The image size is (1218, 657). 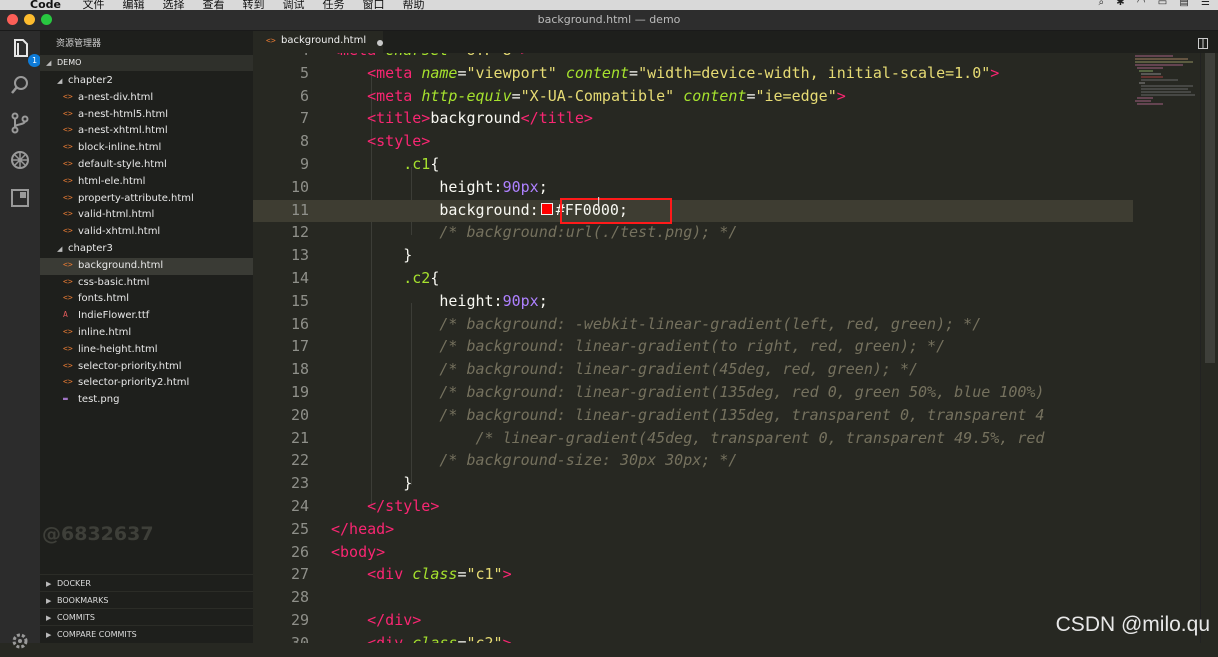 What do you see at coordinates (1205, 4) in the screenshot?
I see `list-icon: ☰` at bounding box center [1205, 4].